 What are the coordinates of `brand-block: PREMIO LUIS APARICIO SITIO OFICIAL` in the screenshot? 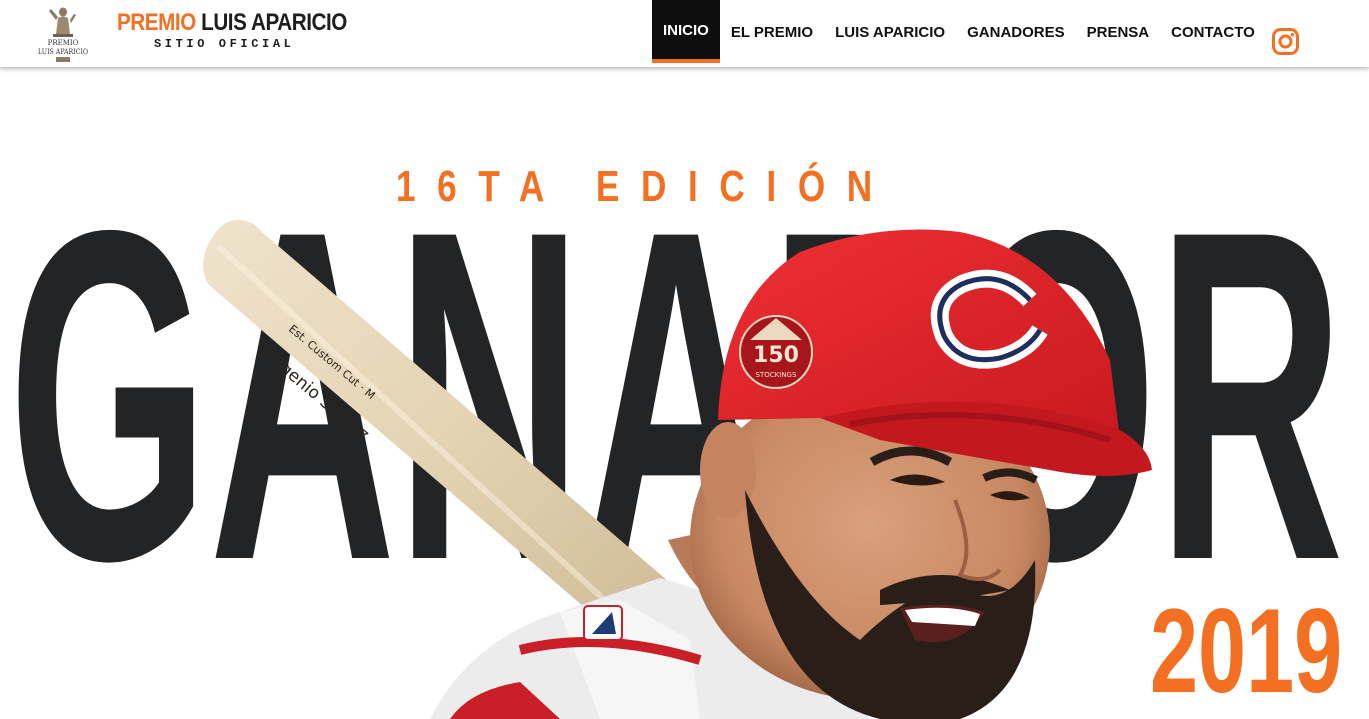 It's located at (250, 31).